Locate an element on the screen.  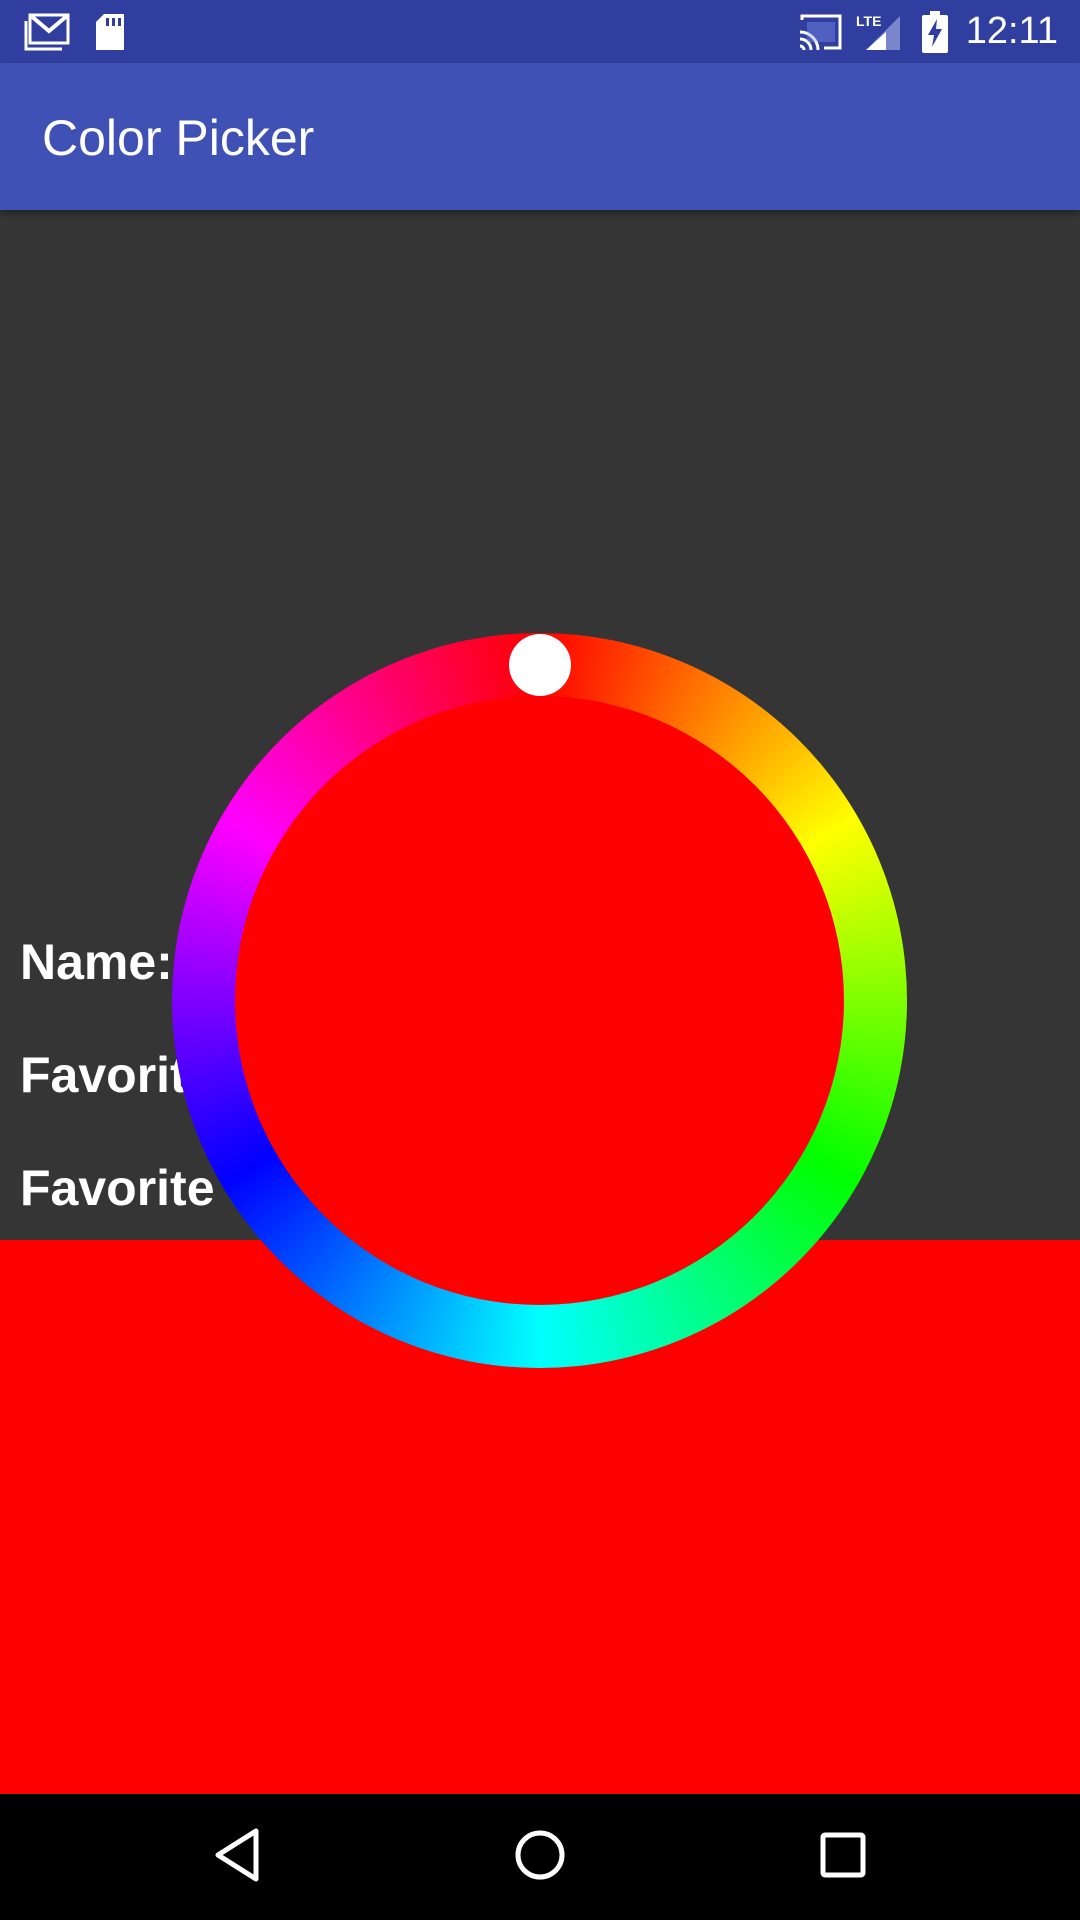
cast-icon is located at coordinates (820, 31).